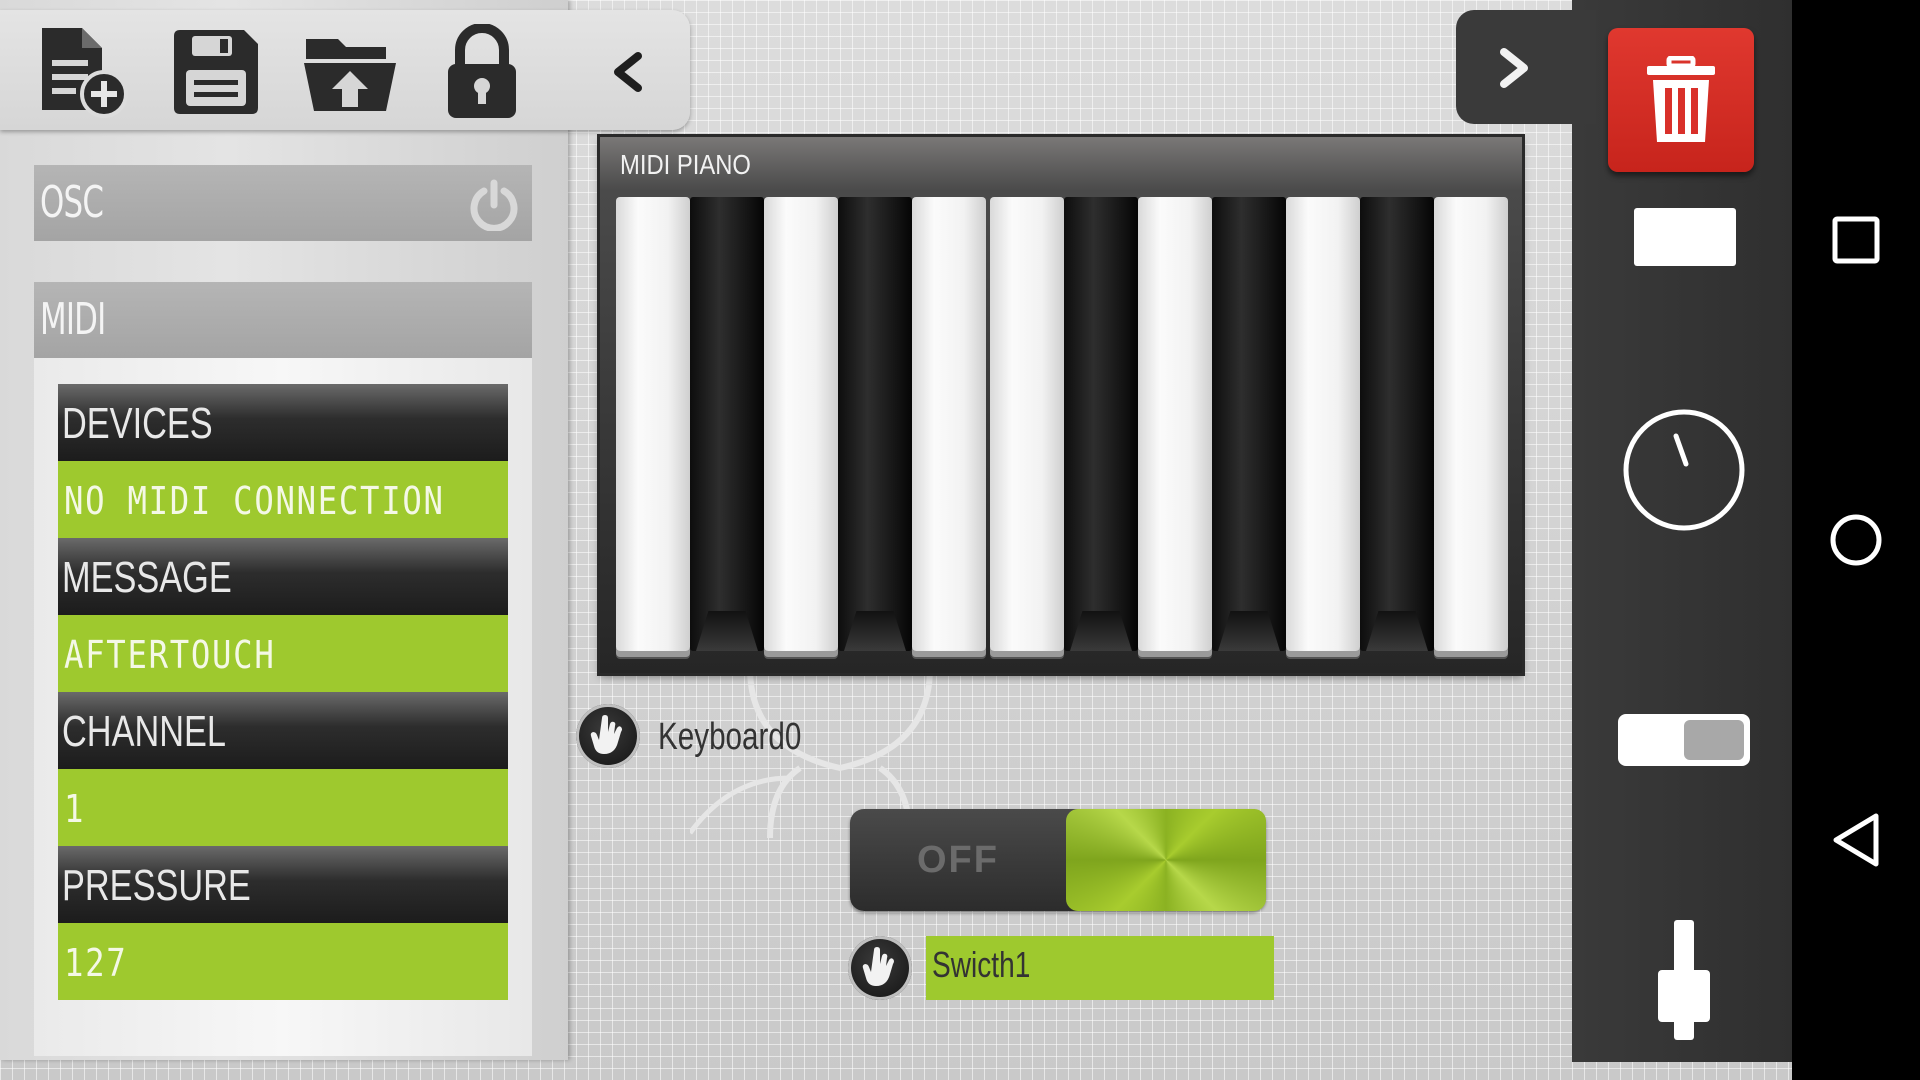  I want to click on switch-state-text: OFF, so click(958, 860).